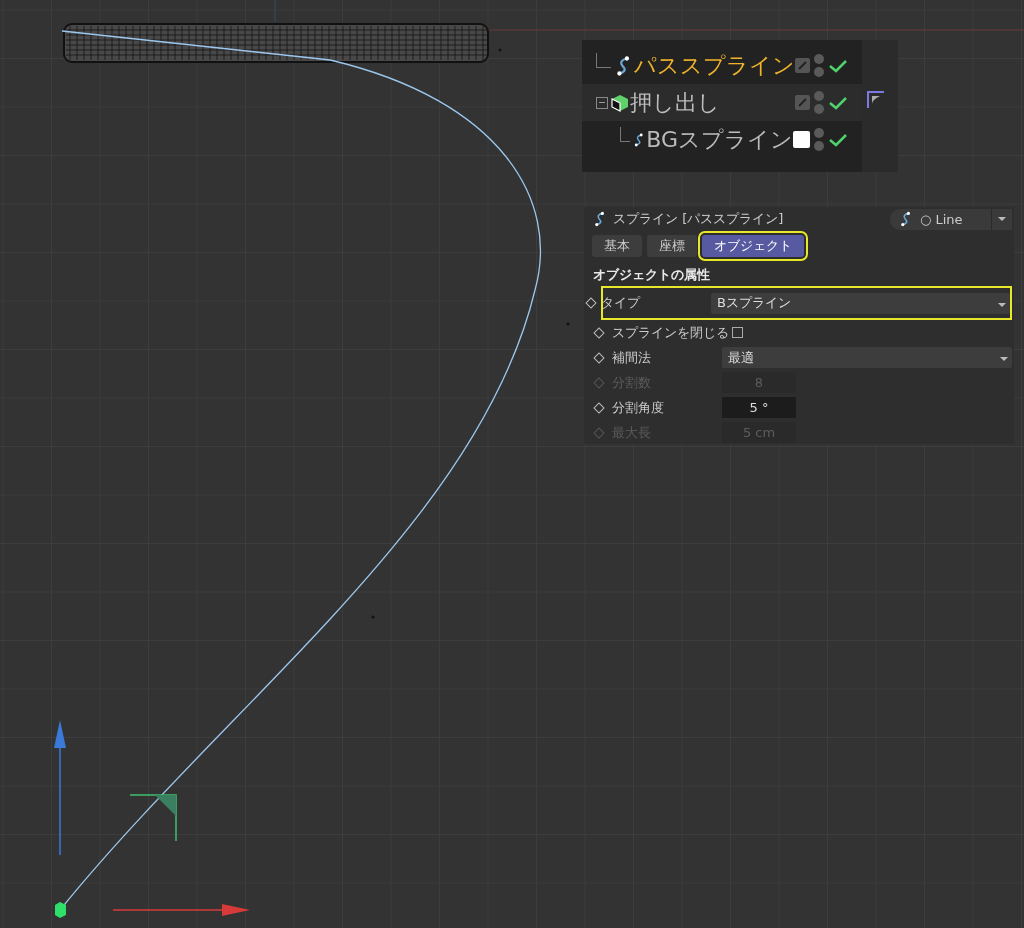 Image resolution: width=1024 pixels, height=928 pixels. I want to click on corner-marker-icon, so click(876, 100).